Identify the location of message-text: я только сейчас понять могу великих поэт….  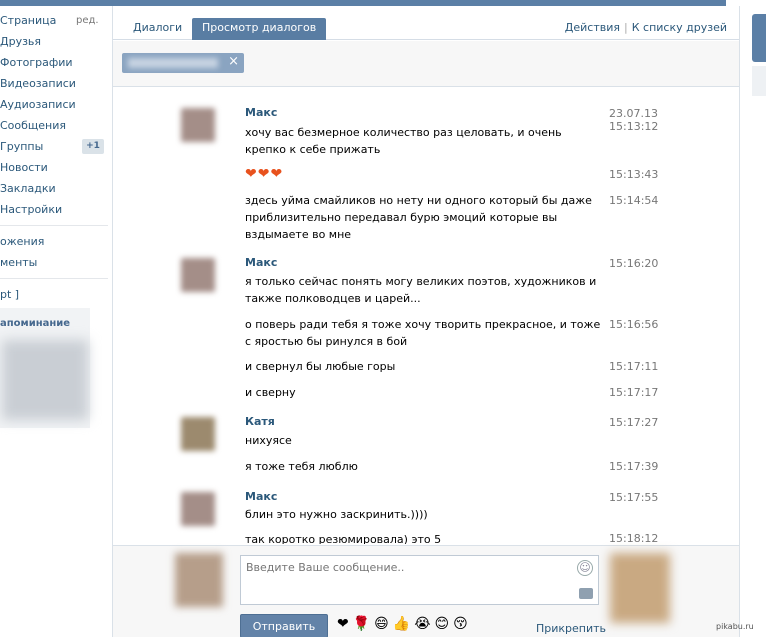
(421, 290).